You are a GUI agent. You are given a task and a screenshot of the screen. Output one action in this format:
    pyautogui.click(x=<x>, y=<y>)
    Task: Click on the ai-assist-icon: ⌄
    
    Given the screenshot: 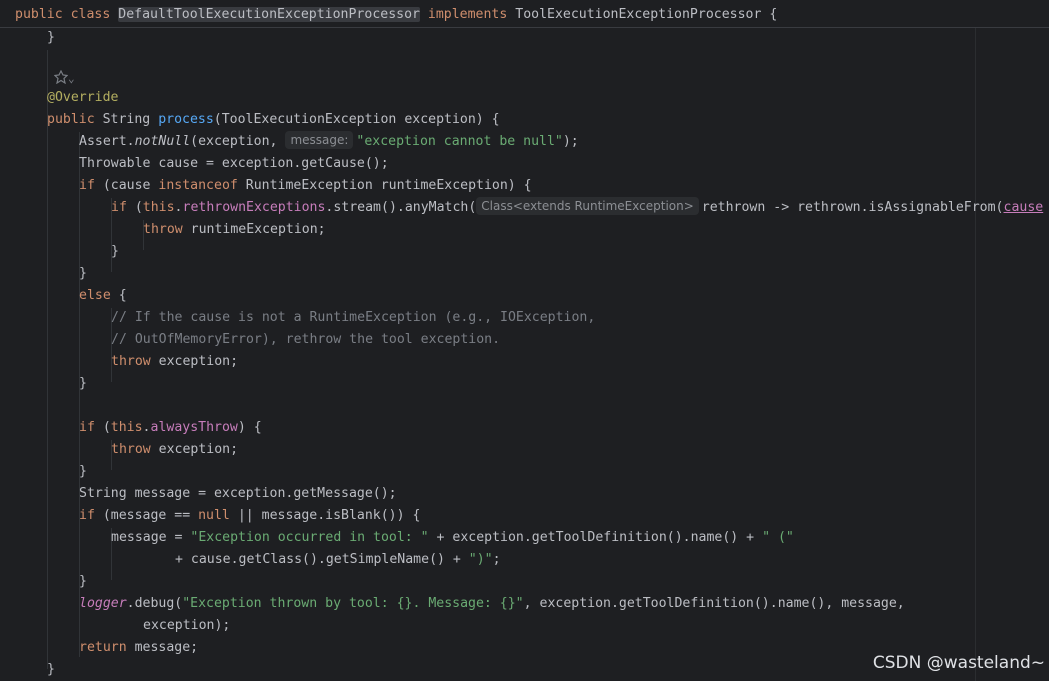 What is the action you would take?
    pyautogui.click(x=66, y=77)
    